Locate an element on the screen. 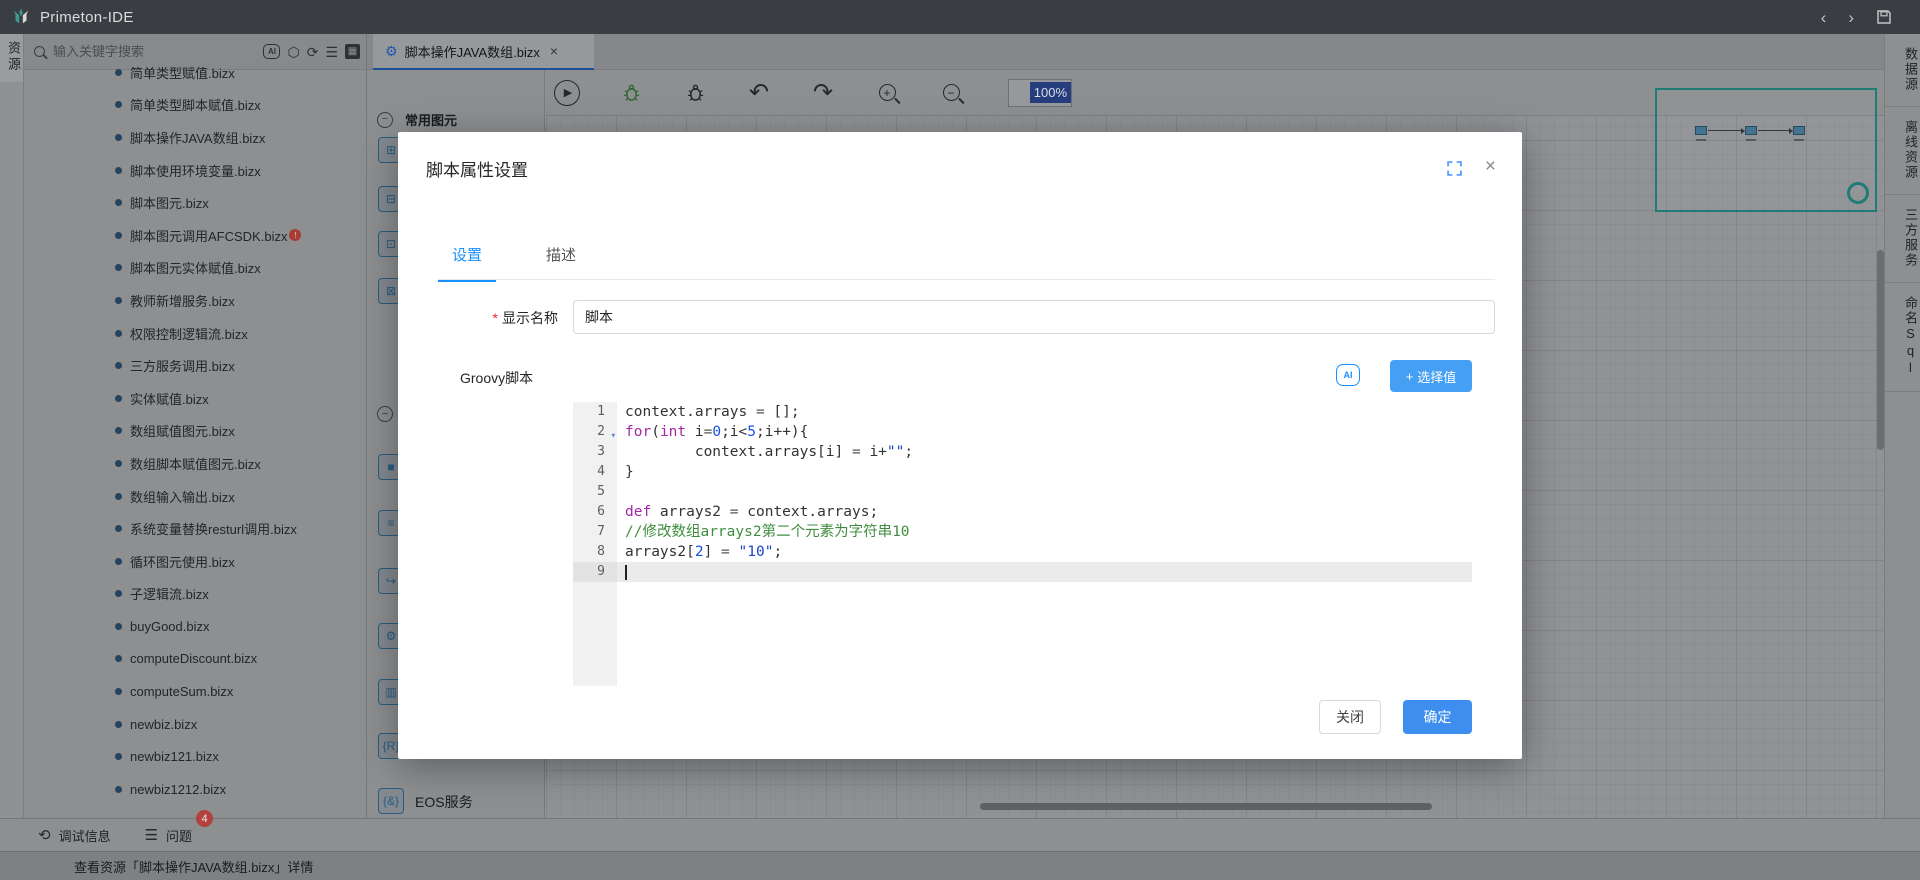 Image resolution: width=1920 pixels, height=880 pixels. right-rail-item-label: 三方服务 is located at coordinates (1910, 238).